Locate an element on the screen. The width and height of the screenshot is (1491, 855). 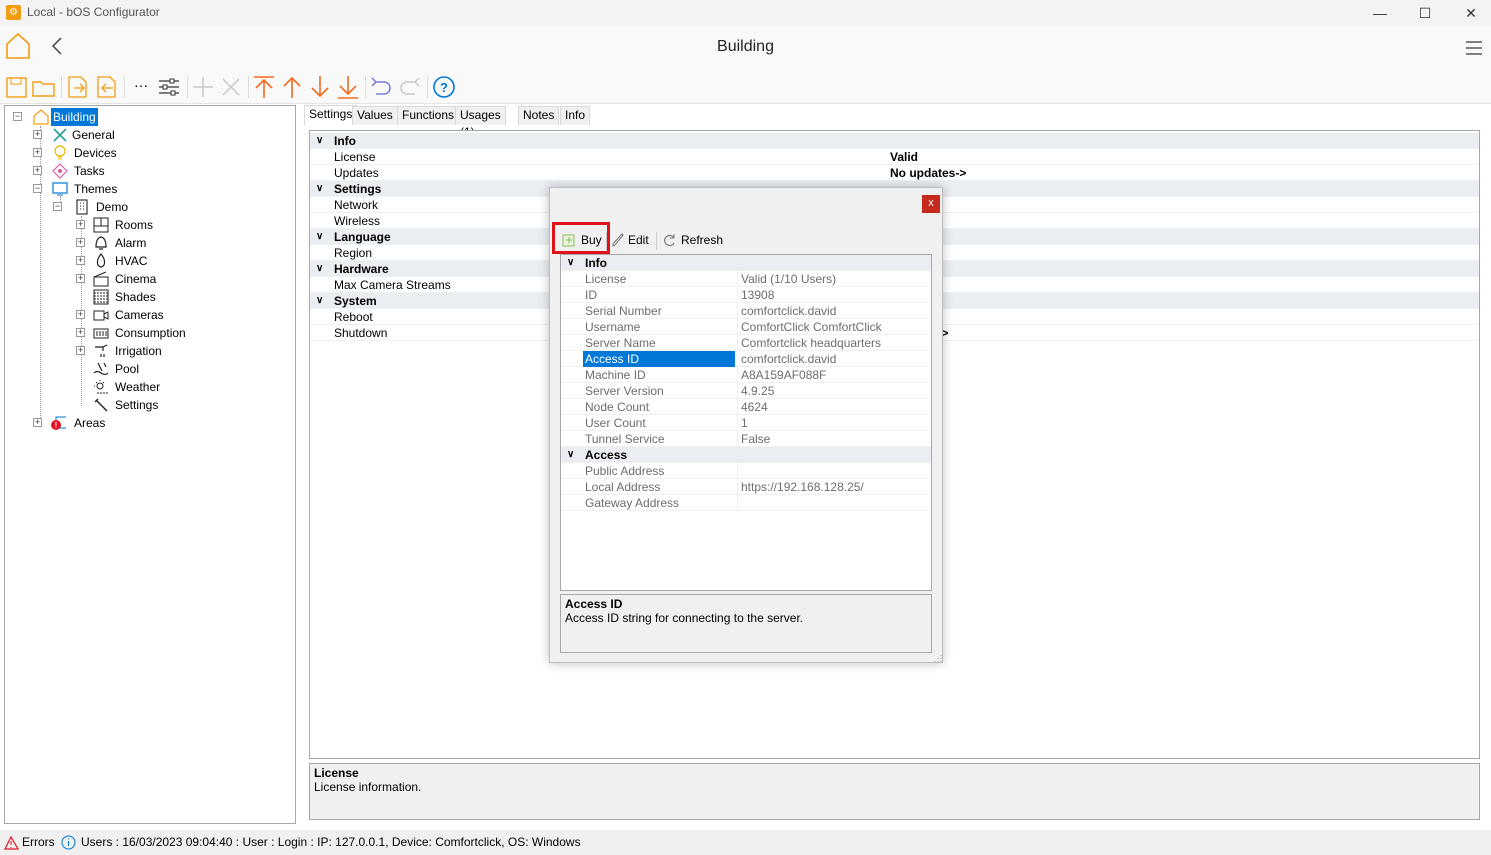
title-bar: ⚙ Local - bOS Configurator — ☐ ✕ is located at coordinates (745, 13).